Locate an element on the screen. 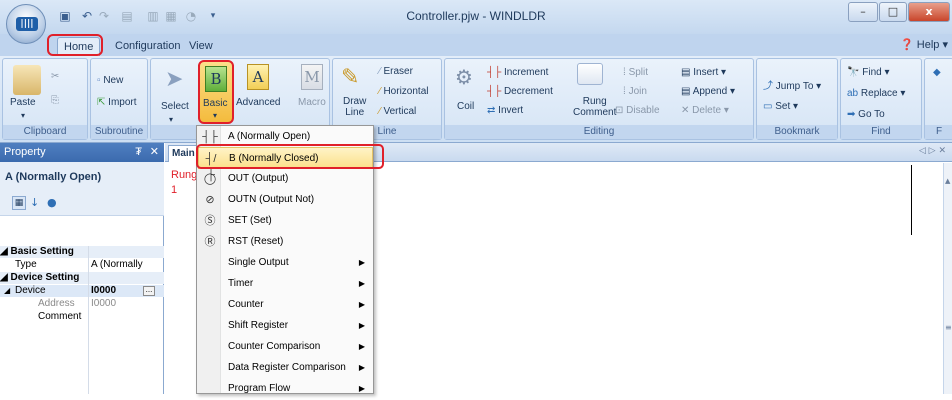  import-button: ⇱ Import is located at coordinates (117, 102).